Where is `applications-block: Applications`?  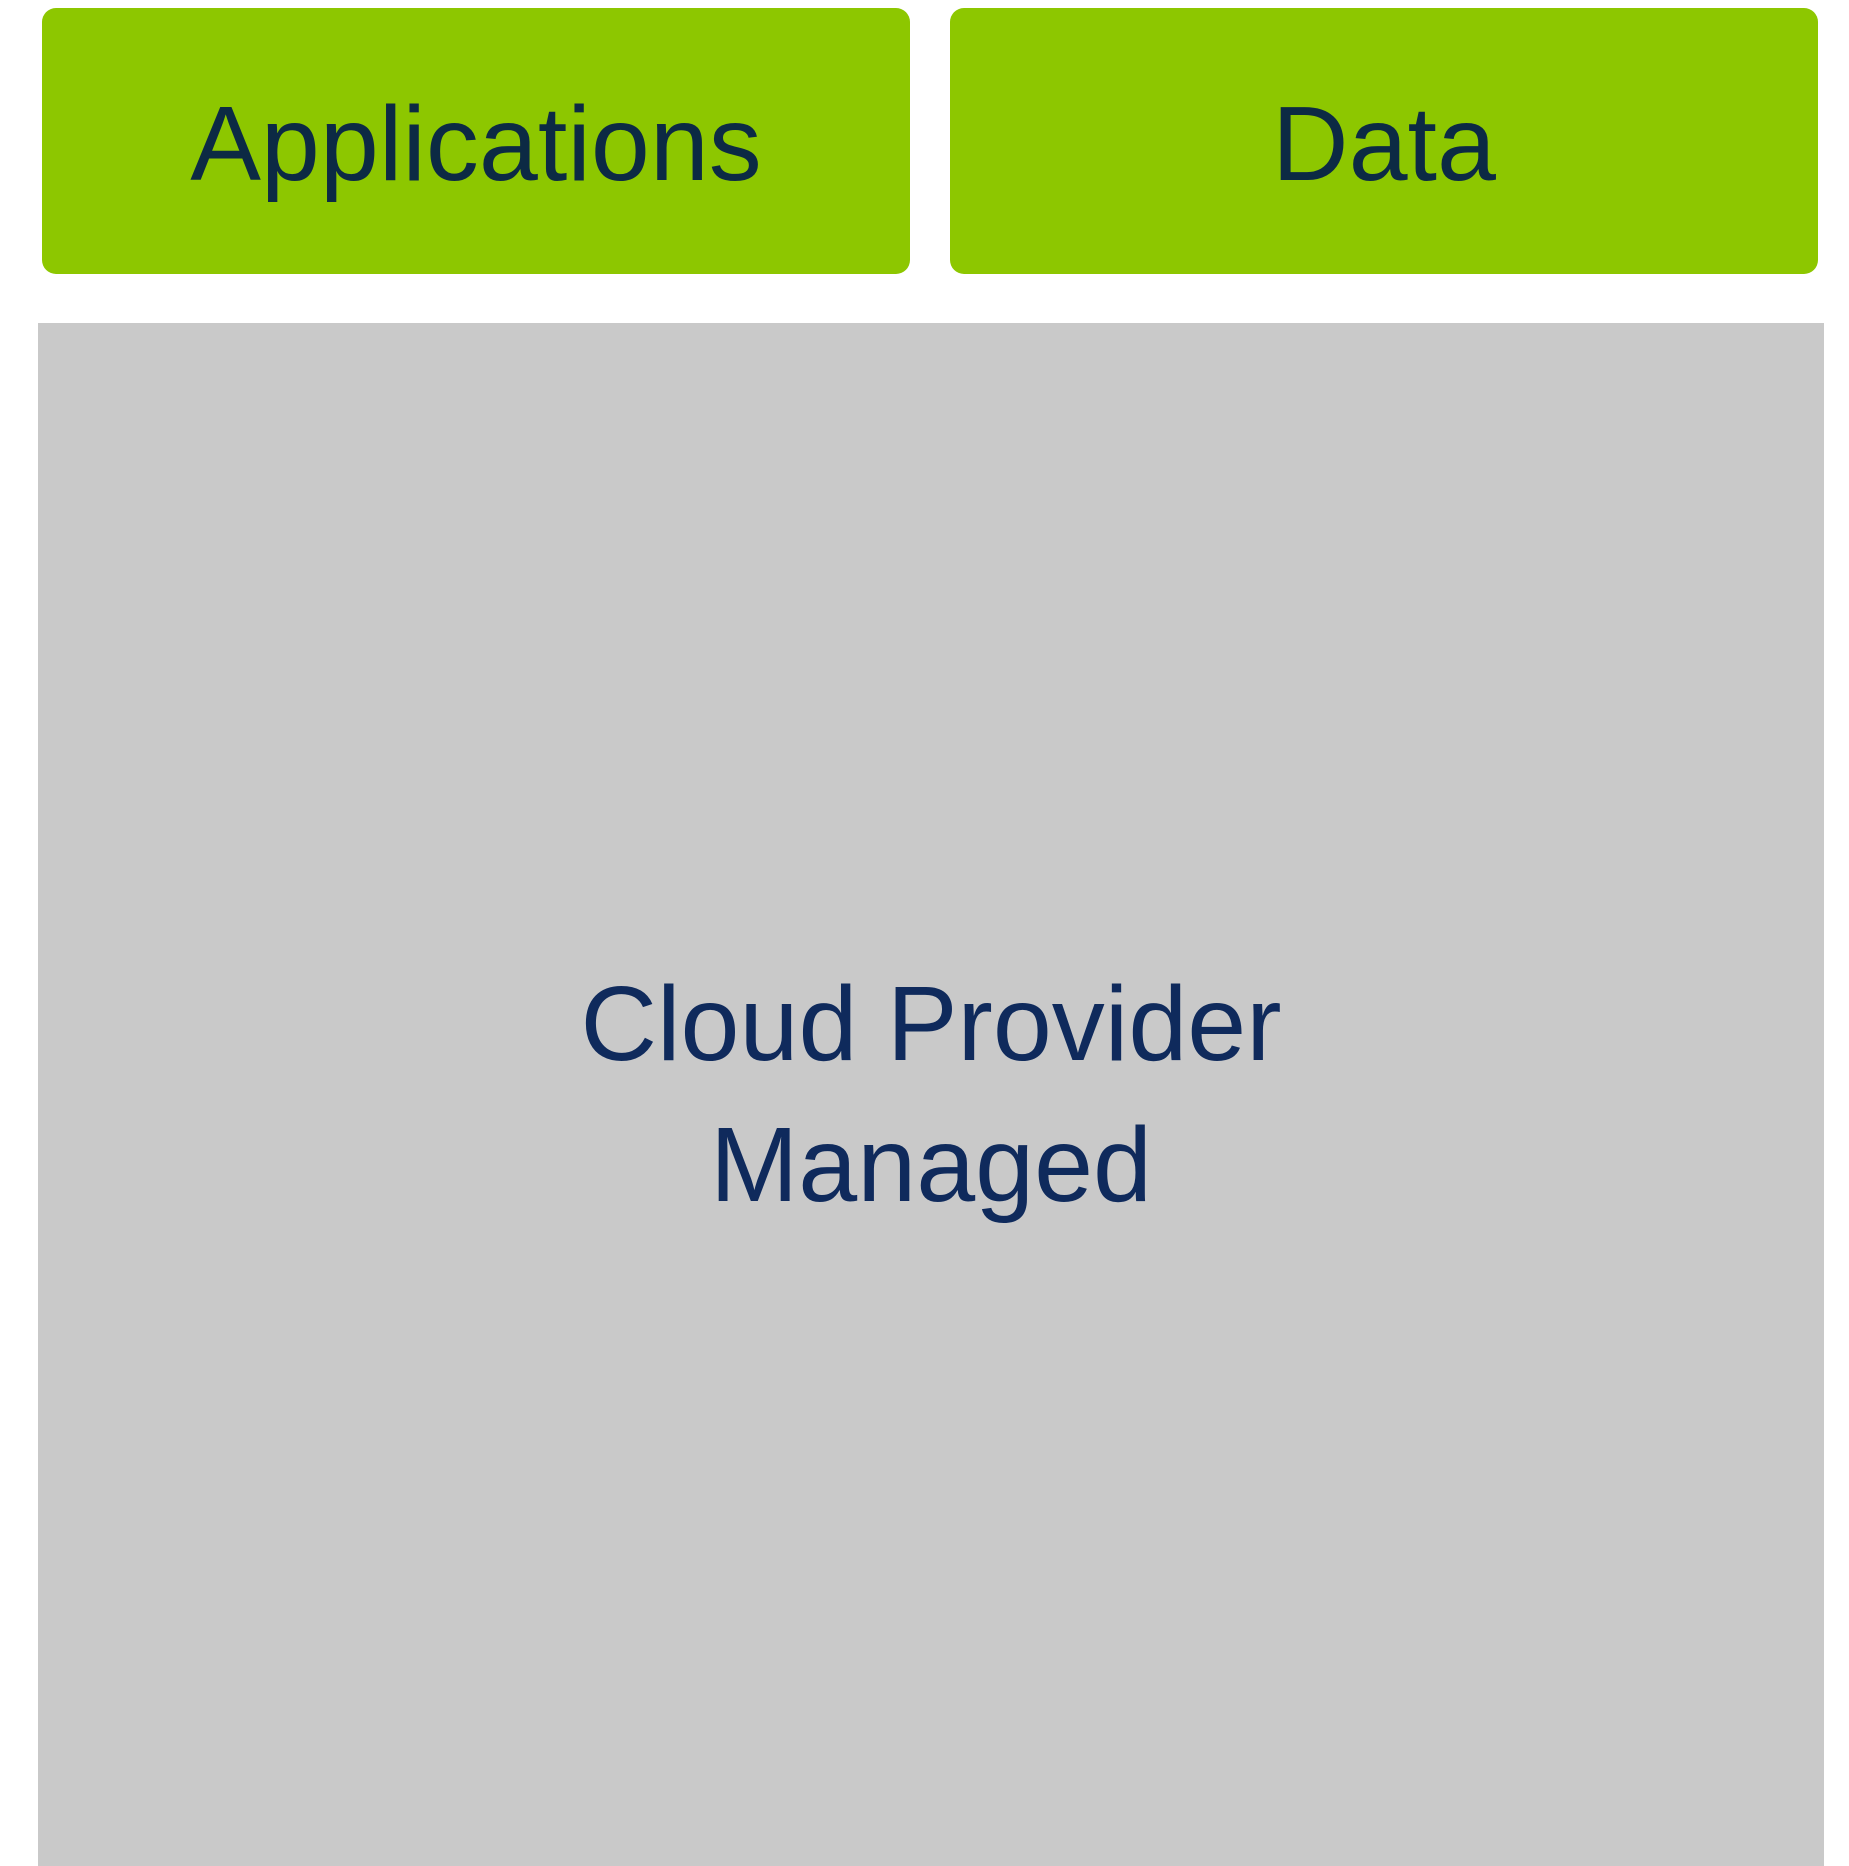
applications-block: Applications is located at coordinates (476, 141).